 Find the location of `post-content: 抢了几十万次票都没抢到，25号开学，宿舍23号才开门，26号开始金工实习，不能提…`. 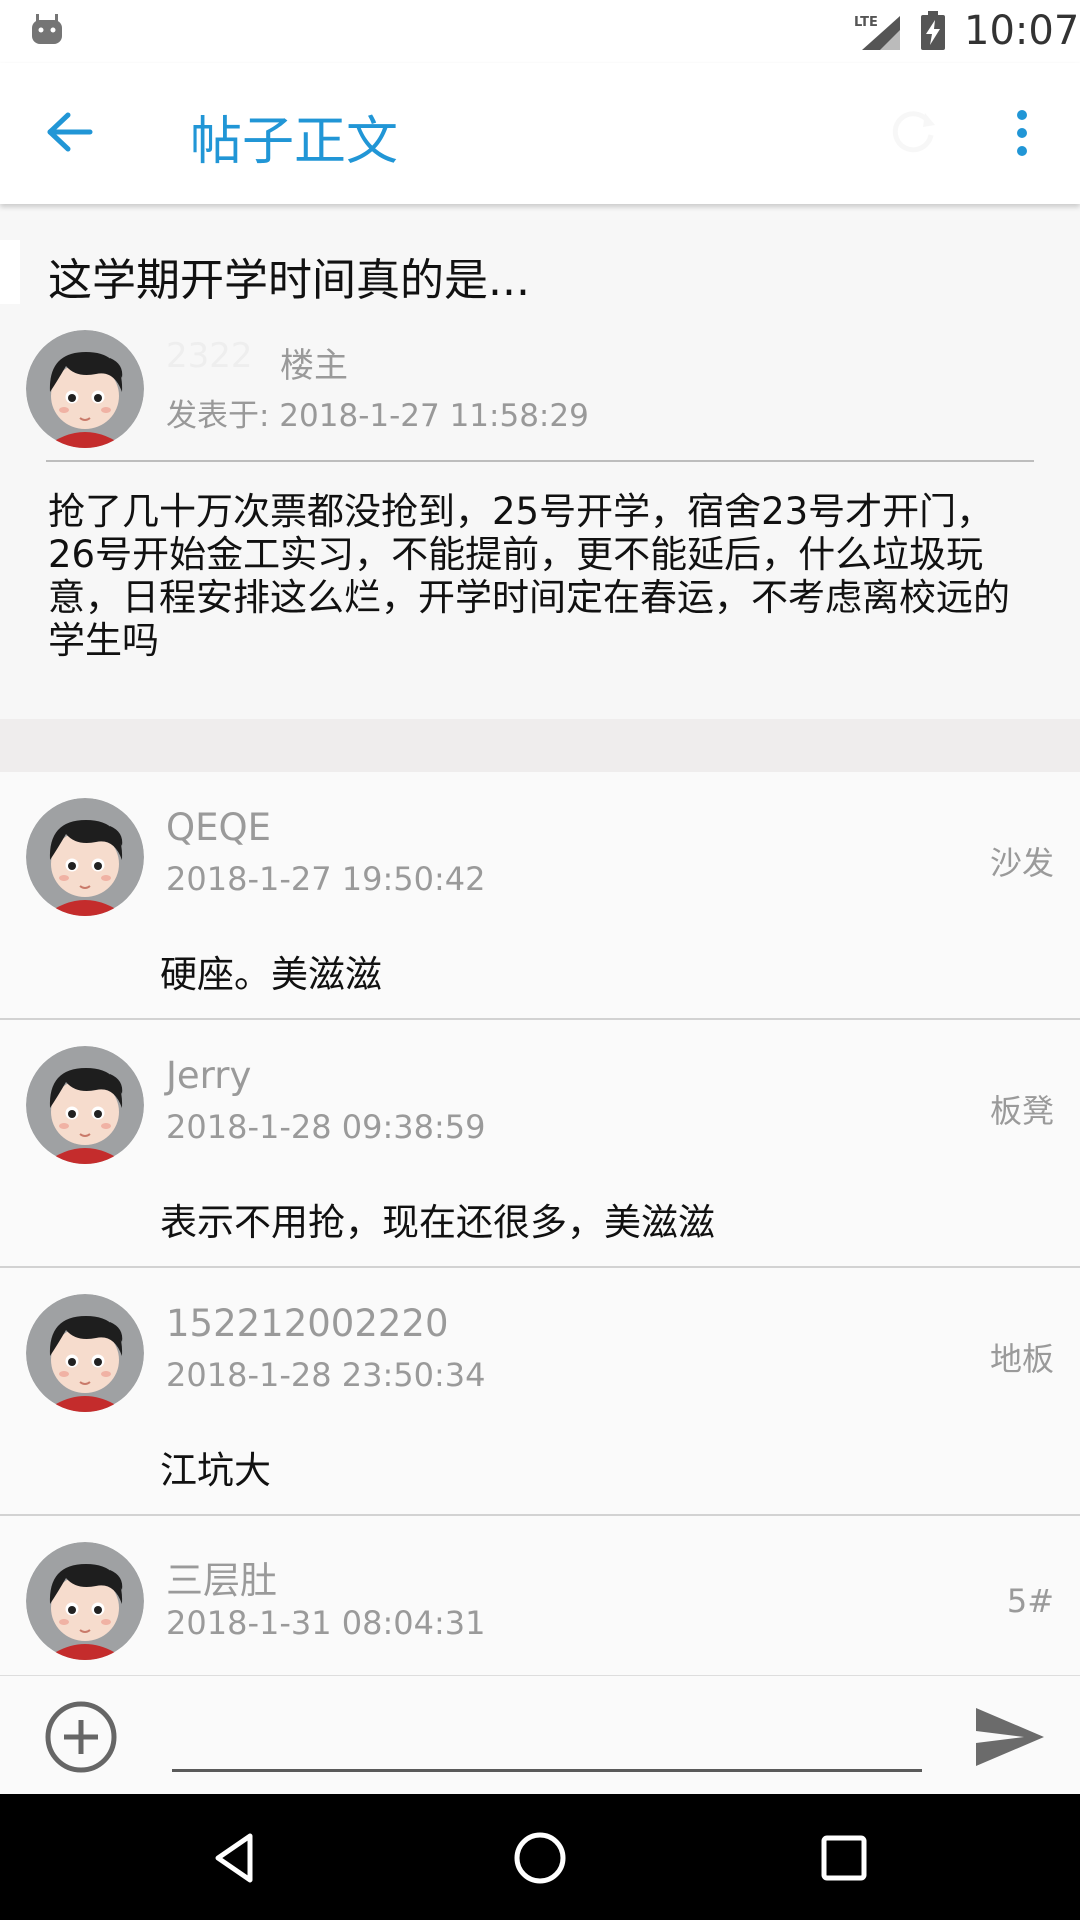

post-content: 抢了几十万次票都没抢到，25号开学，宿舍23号才开门，26号开始金工实习，不能提… is located at coordinates (529, 576).